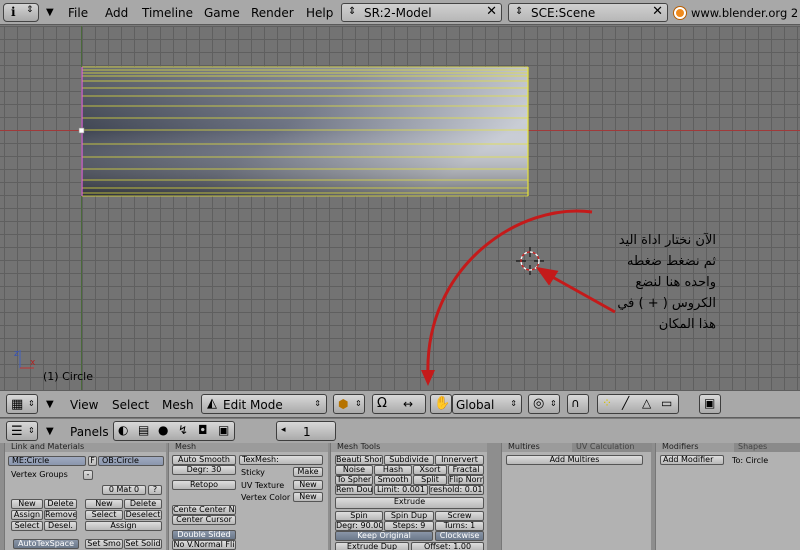 The width and height of the screenshot is (800, 550). Describe the element at coordinates (27, 504) in the screenshot. I see `vgroup-new-button: New` at that location.